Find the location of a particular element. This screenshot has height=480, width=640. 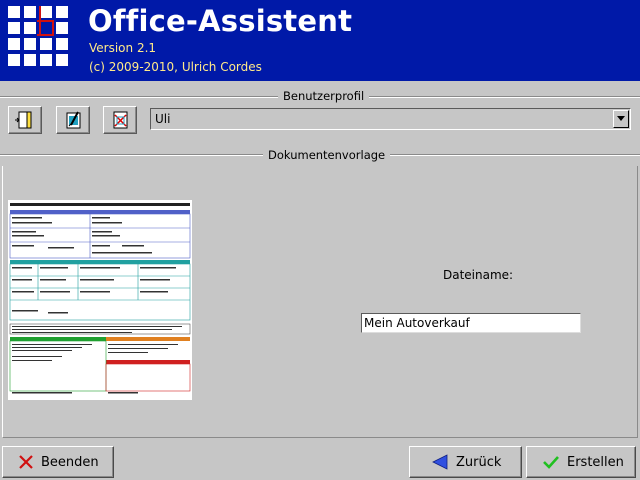

profile-section-title: Benutzerprofil is located at coordinates (324, 96).